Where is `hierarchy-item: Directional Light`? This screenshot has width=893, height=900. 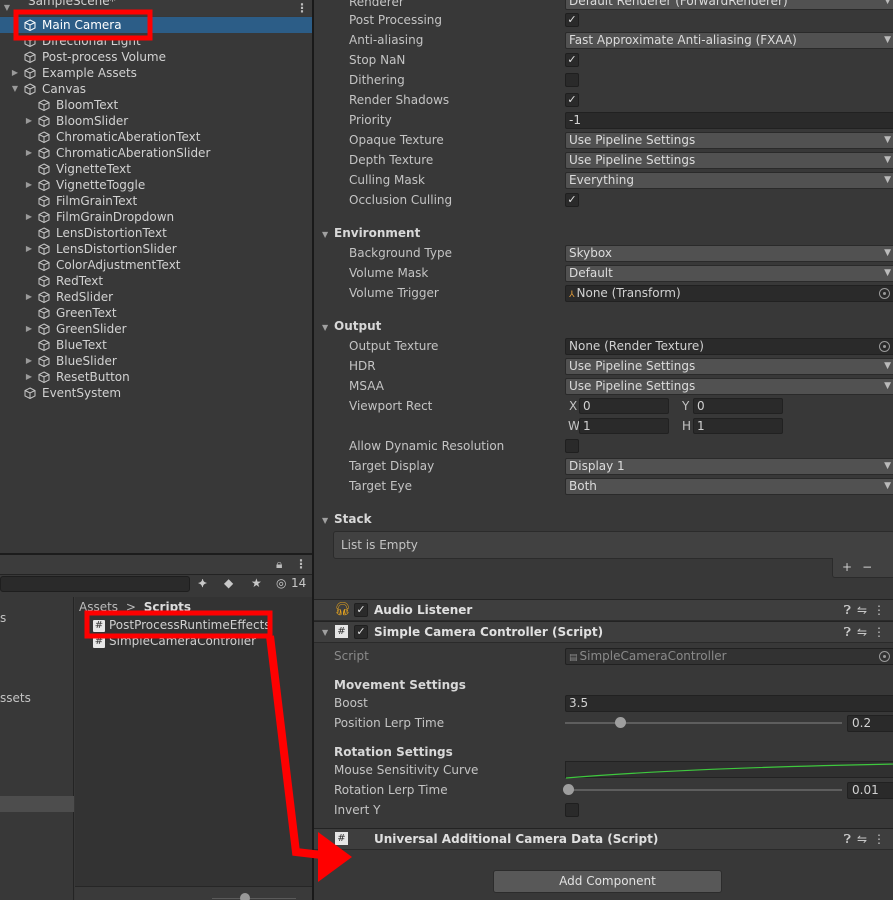 hierarchy-item: Directional Light is located at coordinates (156, 41).